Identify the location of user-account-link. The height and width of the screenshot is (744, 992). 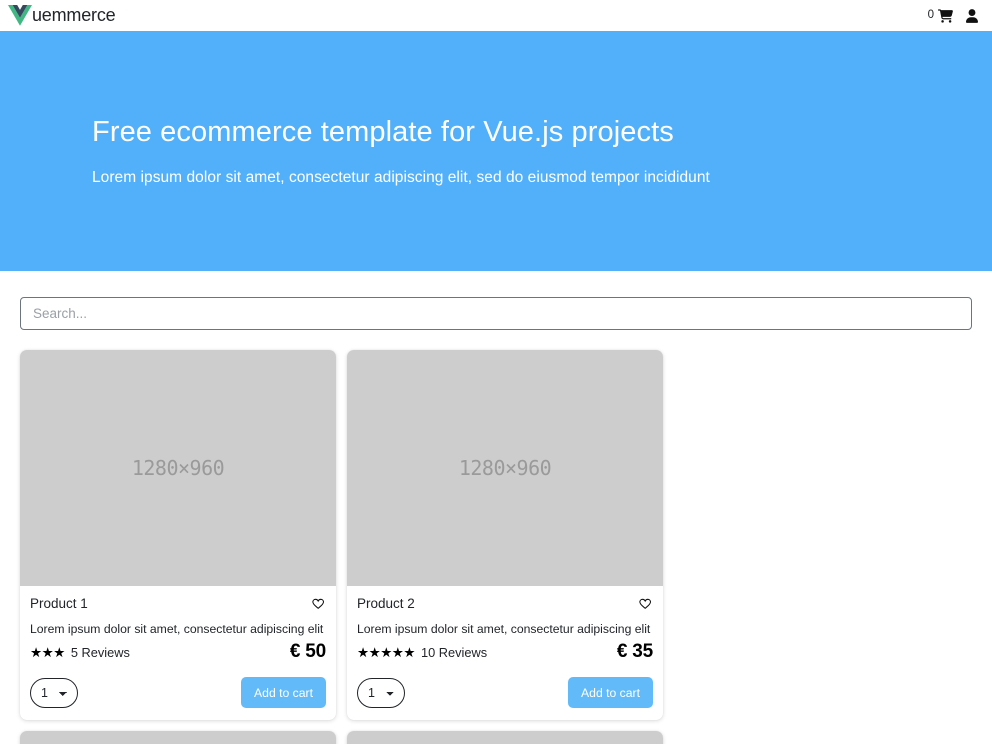
(972, 15).